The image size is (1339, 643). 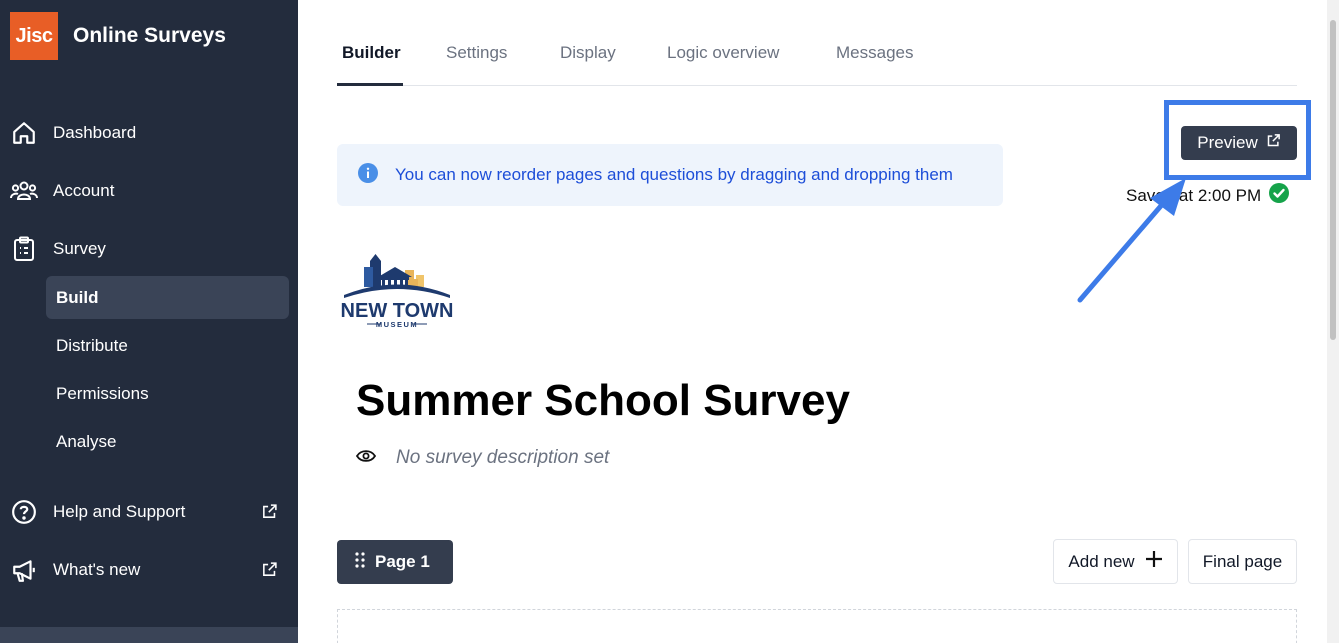 I want to click on sidebar-item-help: Help and Support, so click(x=150, y=512).